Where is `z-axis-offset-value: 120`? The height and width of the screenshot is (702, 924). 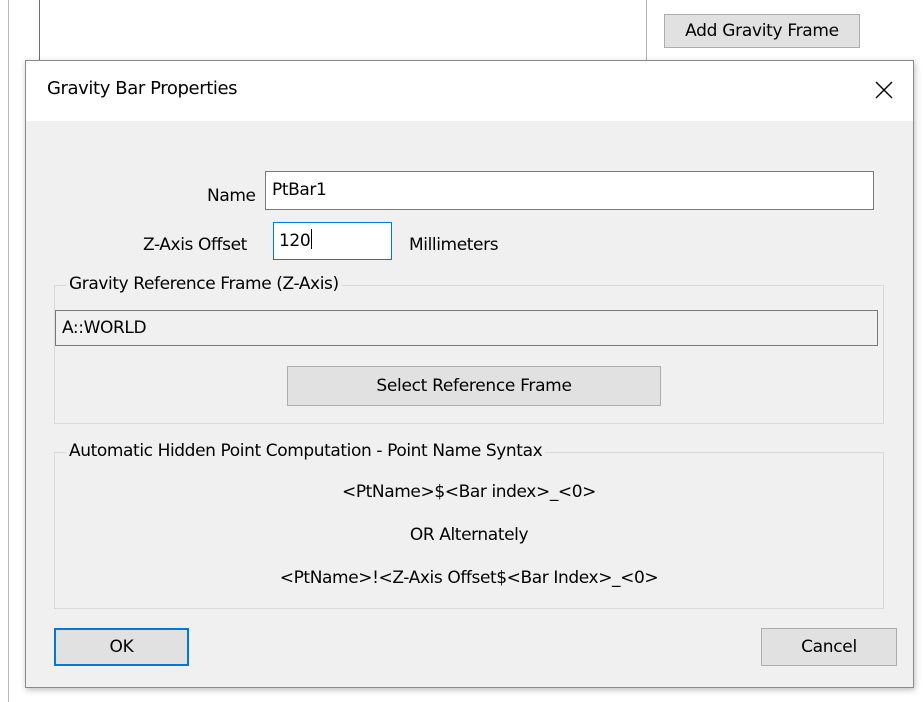 z-axis-offset-value: 120 is located at coordinates (295, 241).